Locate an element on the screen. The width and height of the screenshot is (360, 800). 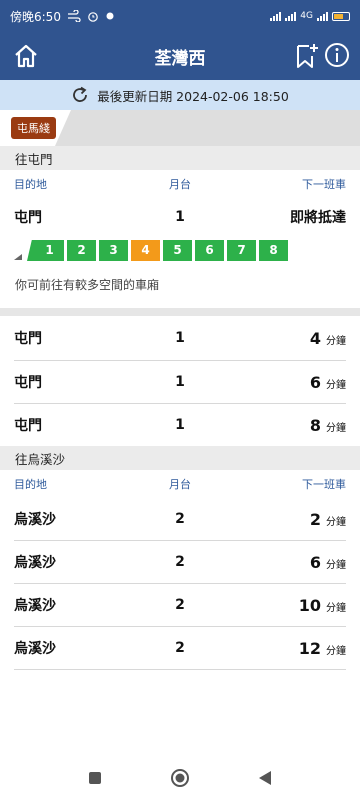
train-row: 屯門 1 8 分鐘 is located at coordinates (180, 425).